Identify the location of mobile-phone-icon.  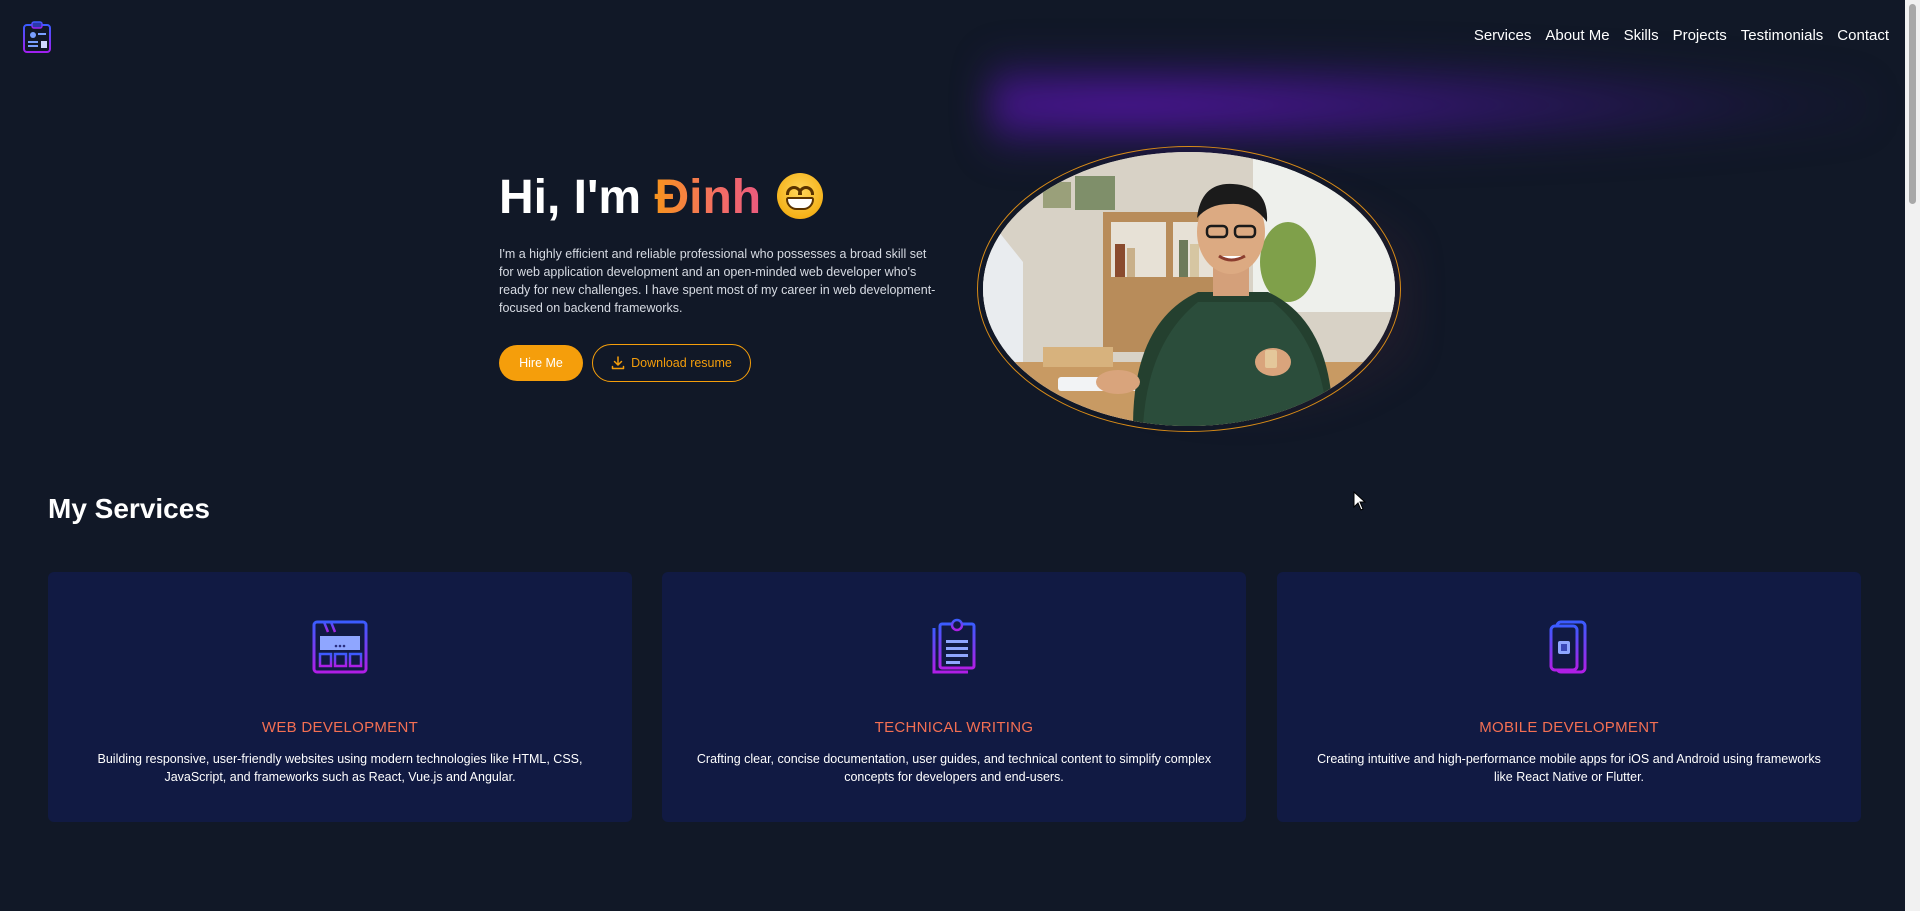
(1568, 647).